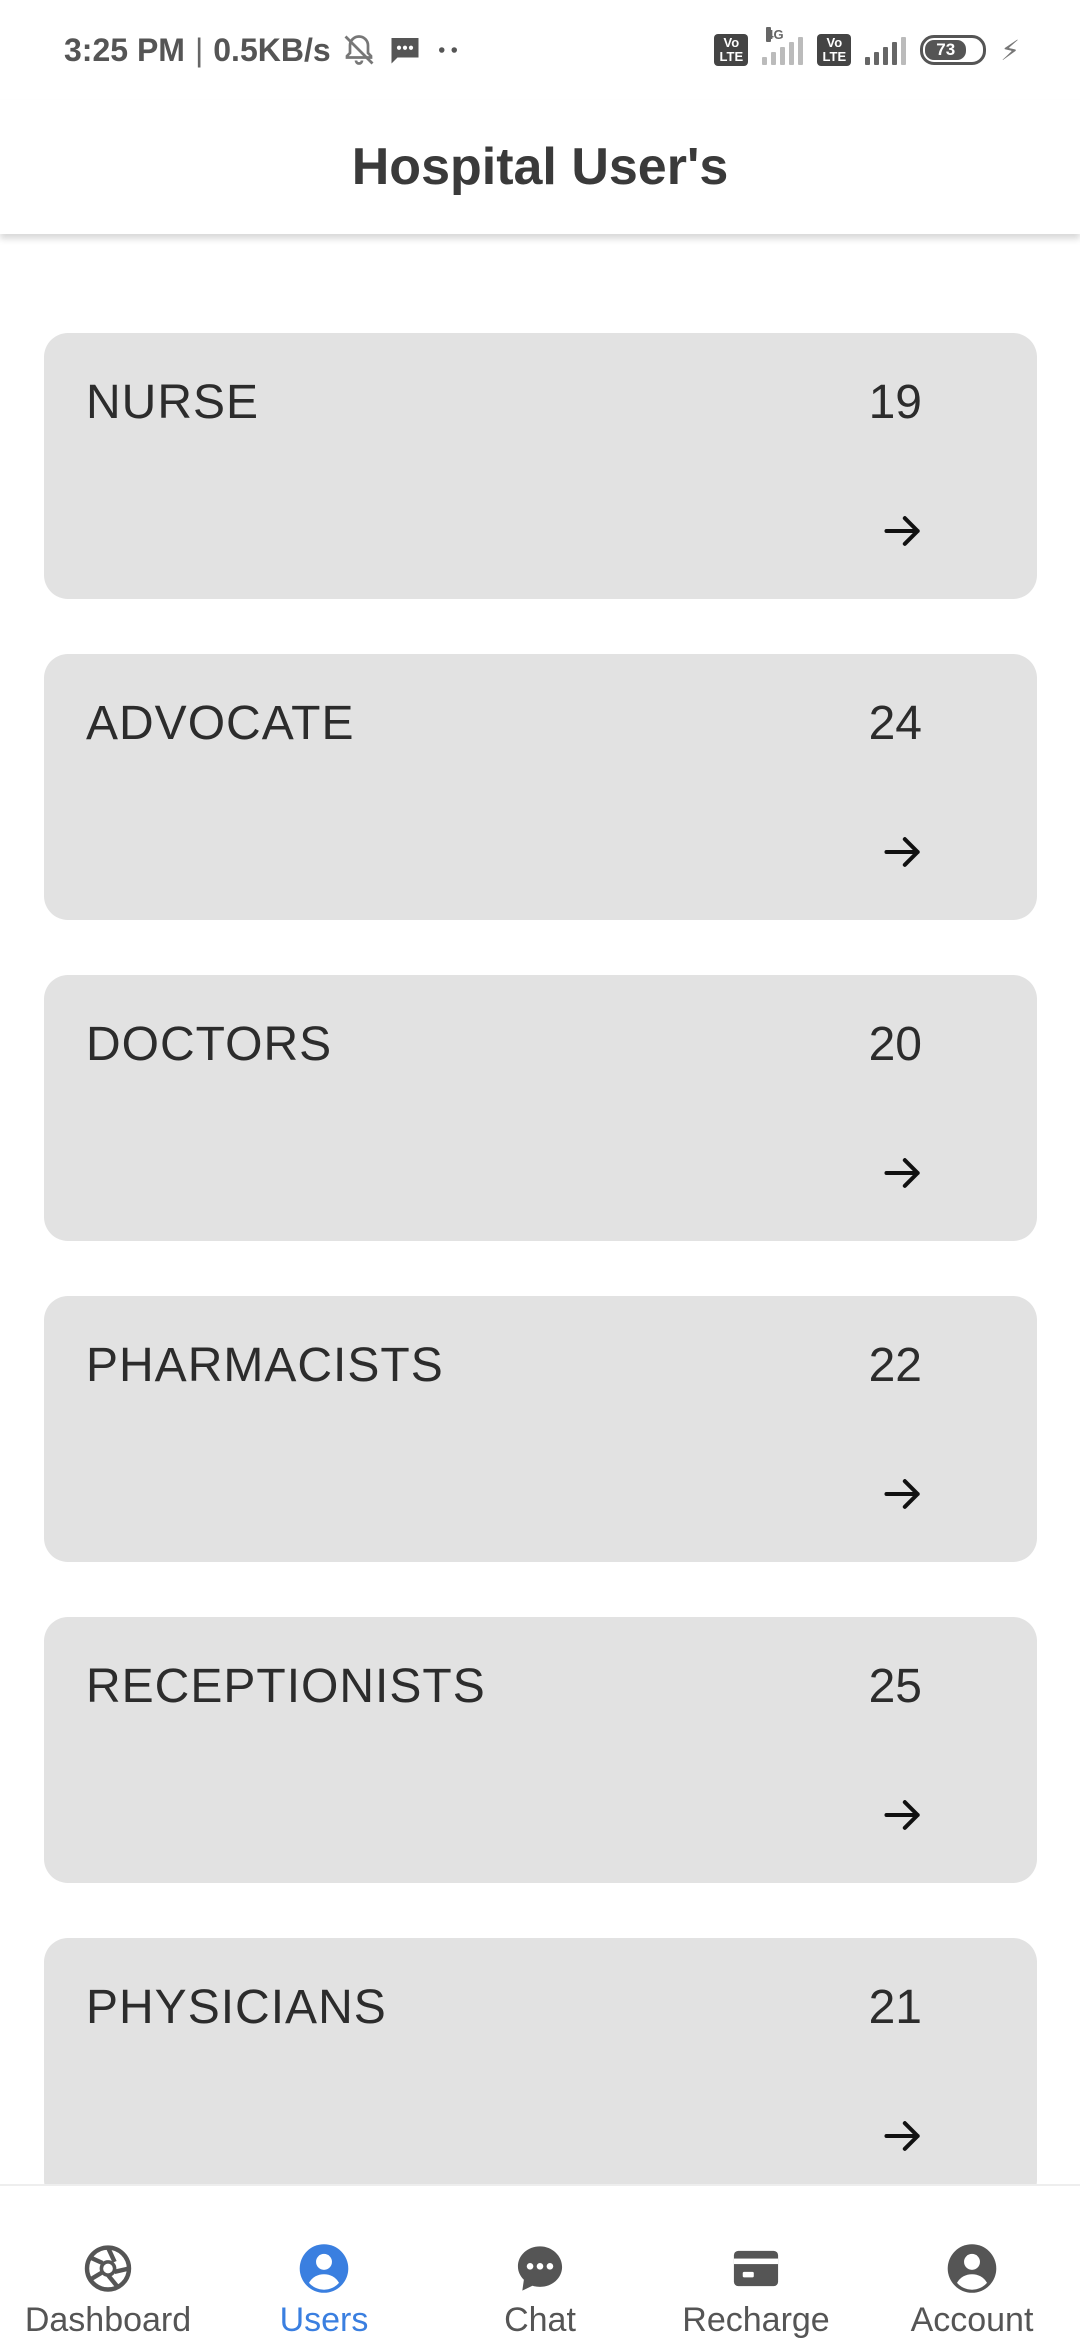  I want to click on chat-bubble-icon, so click(540, 2268).